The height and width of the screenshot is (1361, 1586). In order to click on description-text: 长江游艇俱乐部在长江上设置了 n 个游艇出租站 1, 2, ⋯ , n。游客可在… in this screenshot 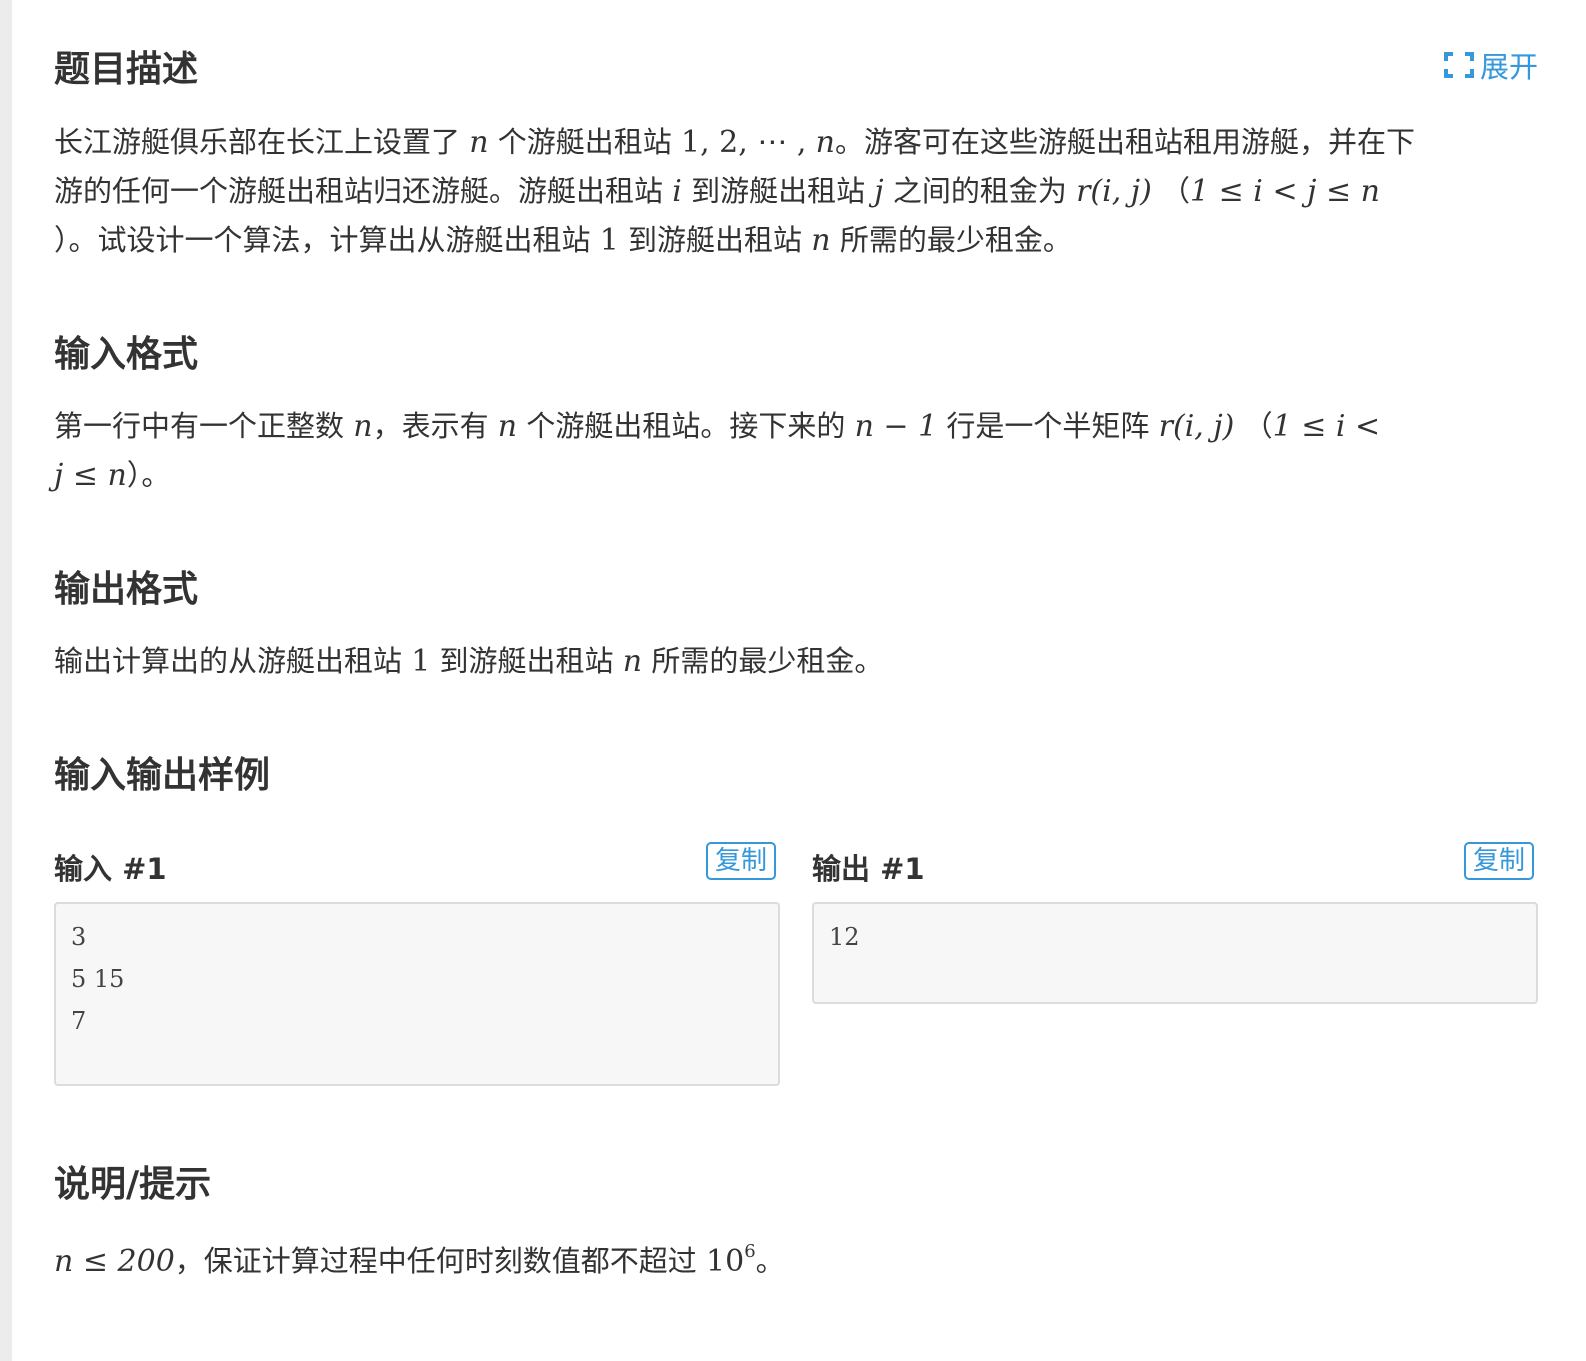, I will do `click(734, 191)`.